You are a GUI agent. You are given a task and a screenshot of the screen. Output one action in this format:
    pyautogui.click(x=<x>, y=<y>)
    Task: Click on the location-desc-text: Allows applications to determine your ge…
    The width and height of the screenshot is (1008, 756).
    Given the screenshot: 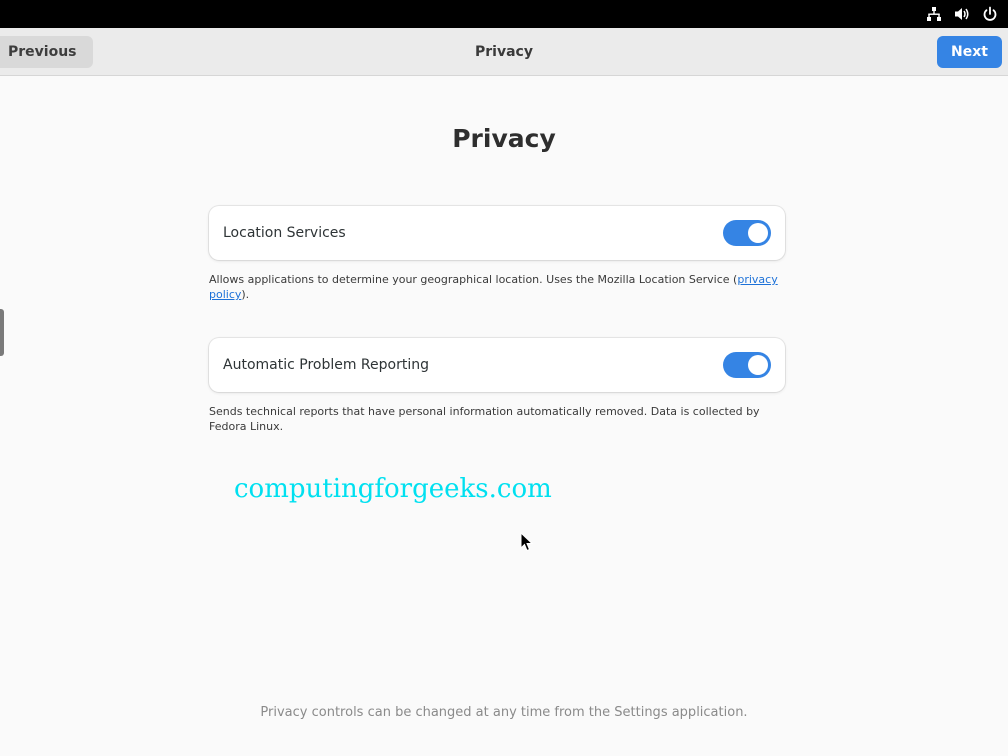 What is the action you would take?
    pyautogui.click(x=473, y=279)
    